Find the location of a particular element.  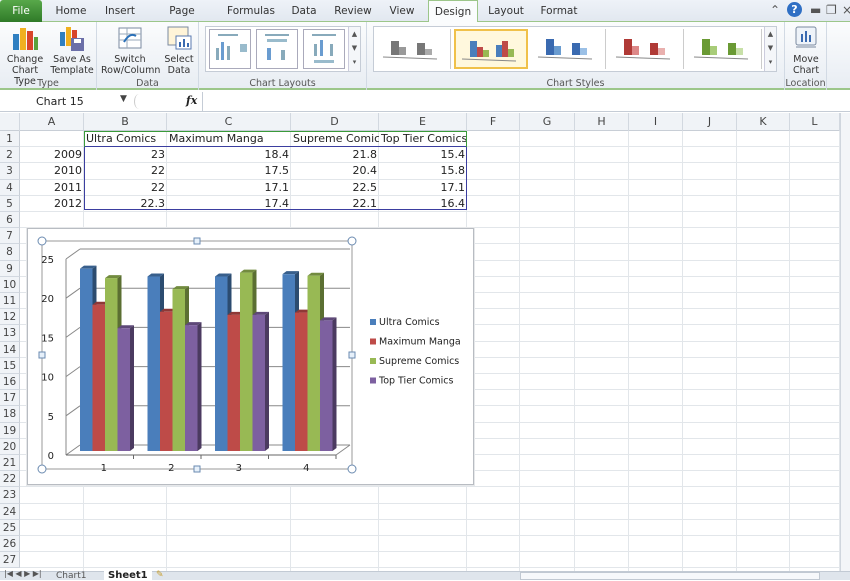

select-all-corner is located at coordinates (10, 122).